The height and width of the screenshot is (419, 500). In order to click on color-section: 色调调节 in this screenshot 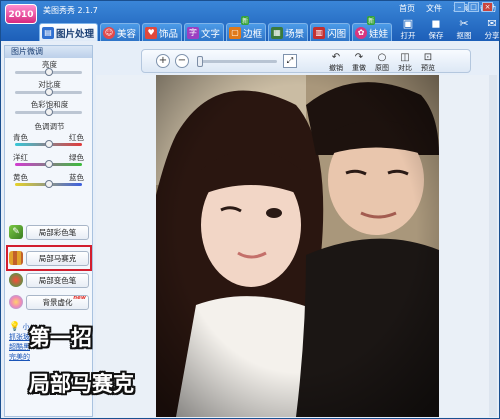, I will do `click(48, 125)`.